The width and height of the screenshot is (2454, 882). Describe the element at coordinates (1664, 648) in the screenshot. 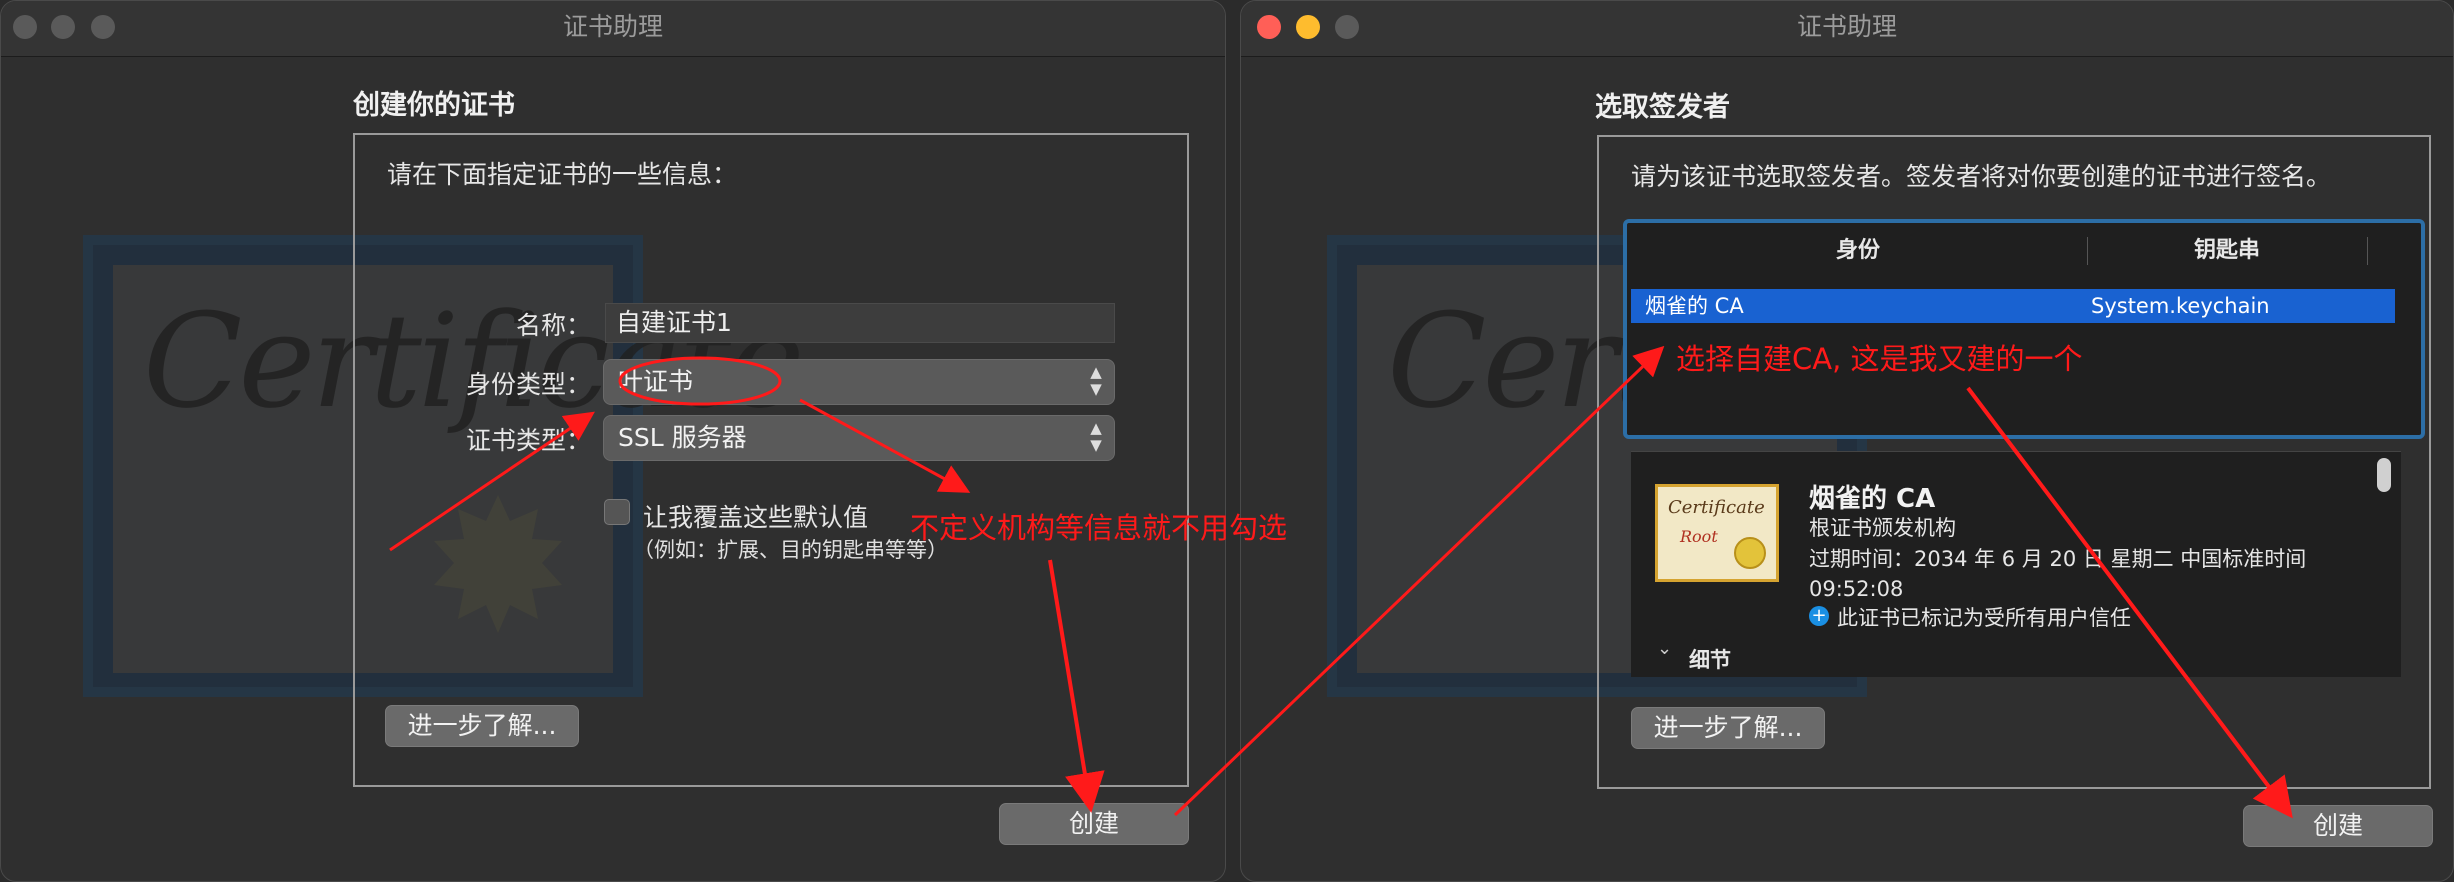

I see `chevron-down-icon: ⌄` at that location.